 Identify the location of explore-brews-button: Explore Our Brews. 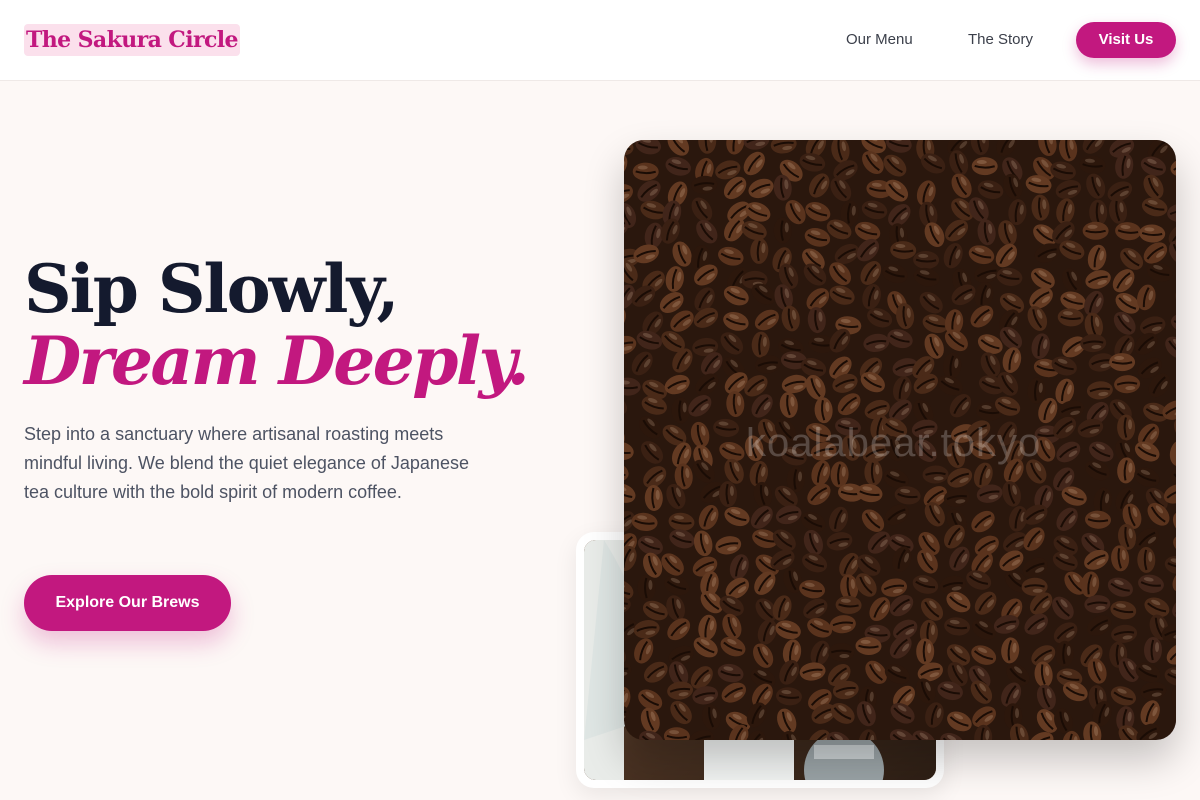
(127, 603).